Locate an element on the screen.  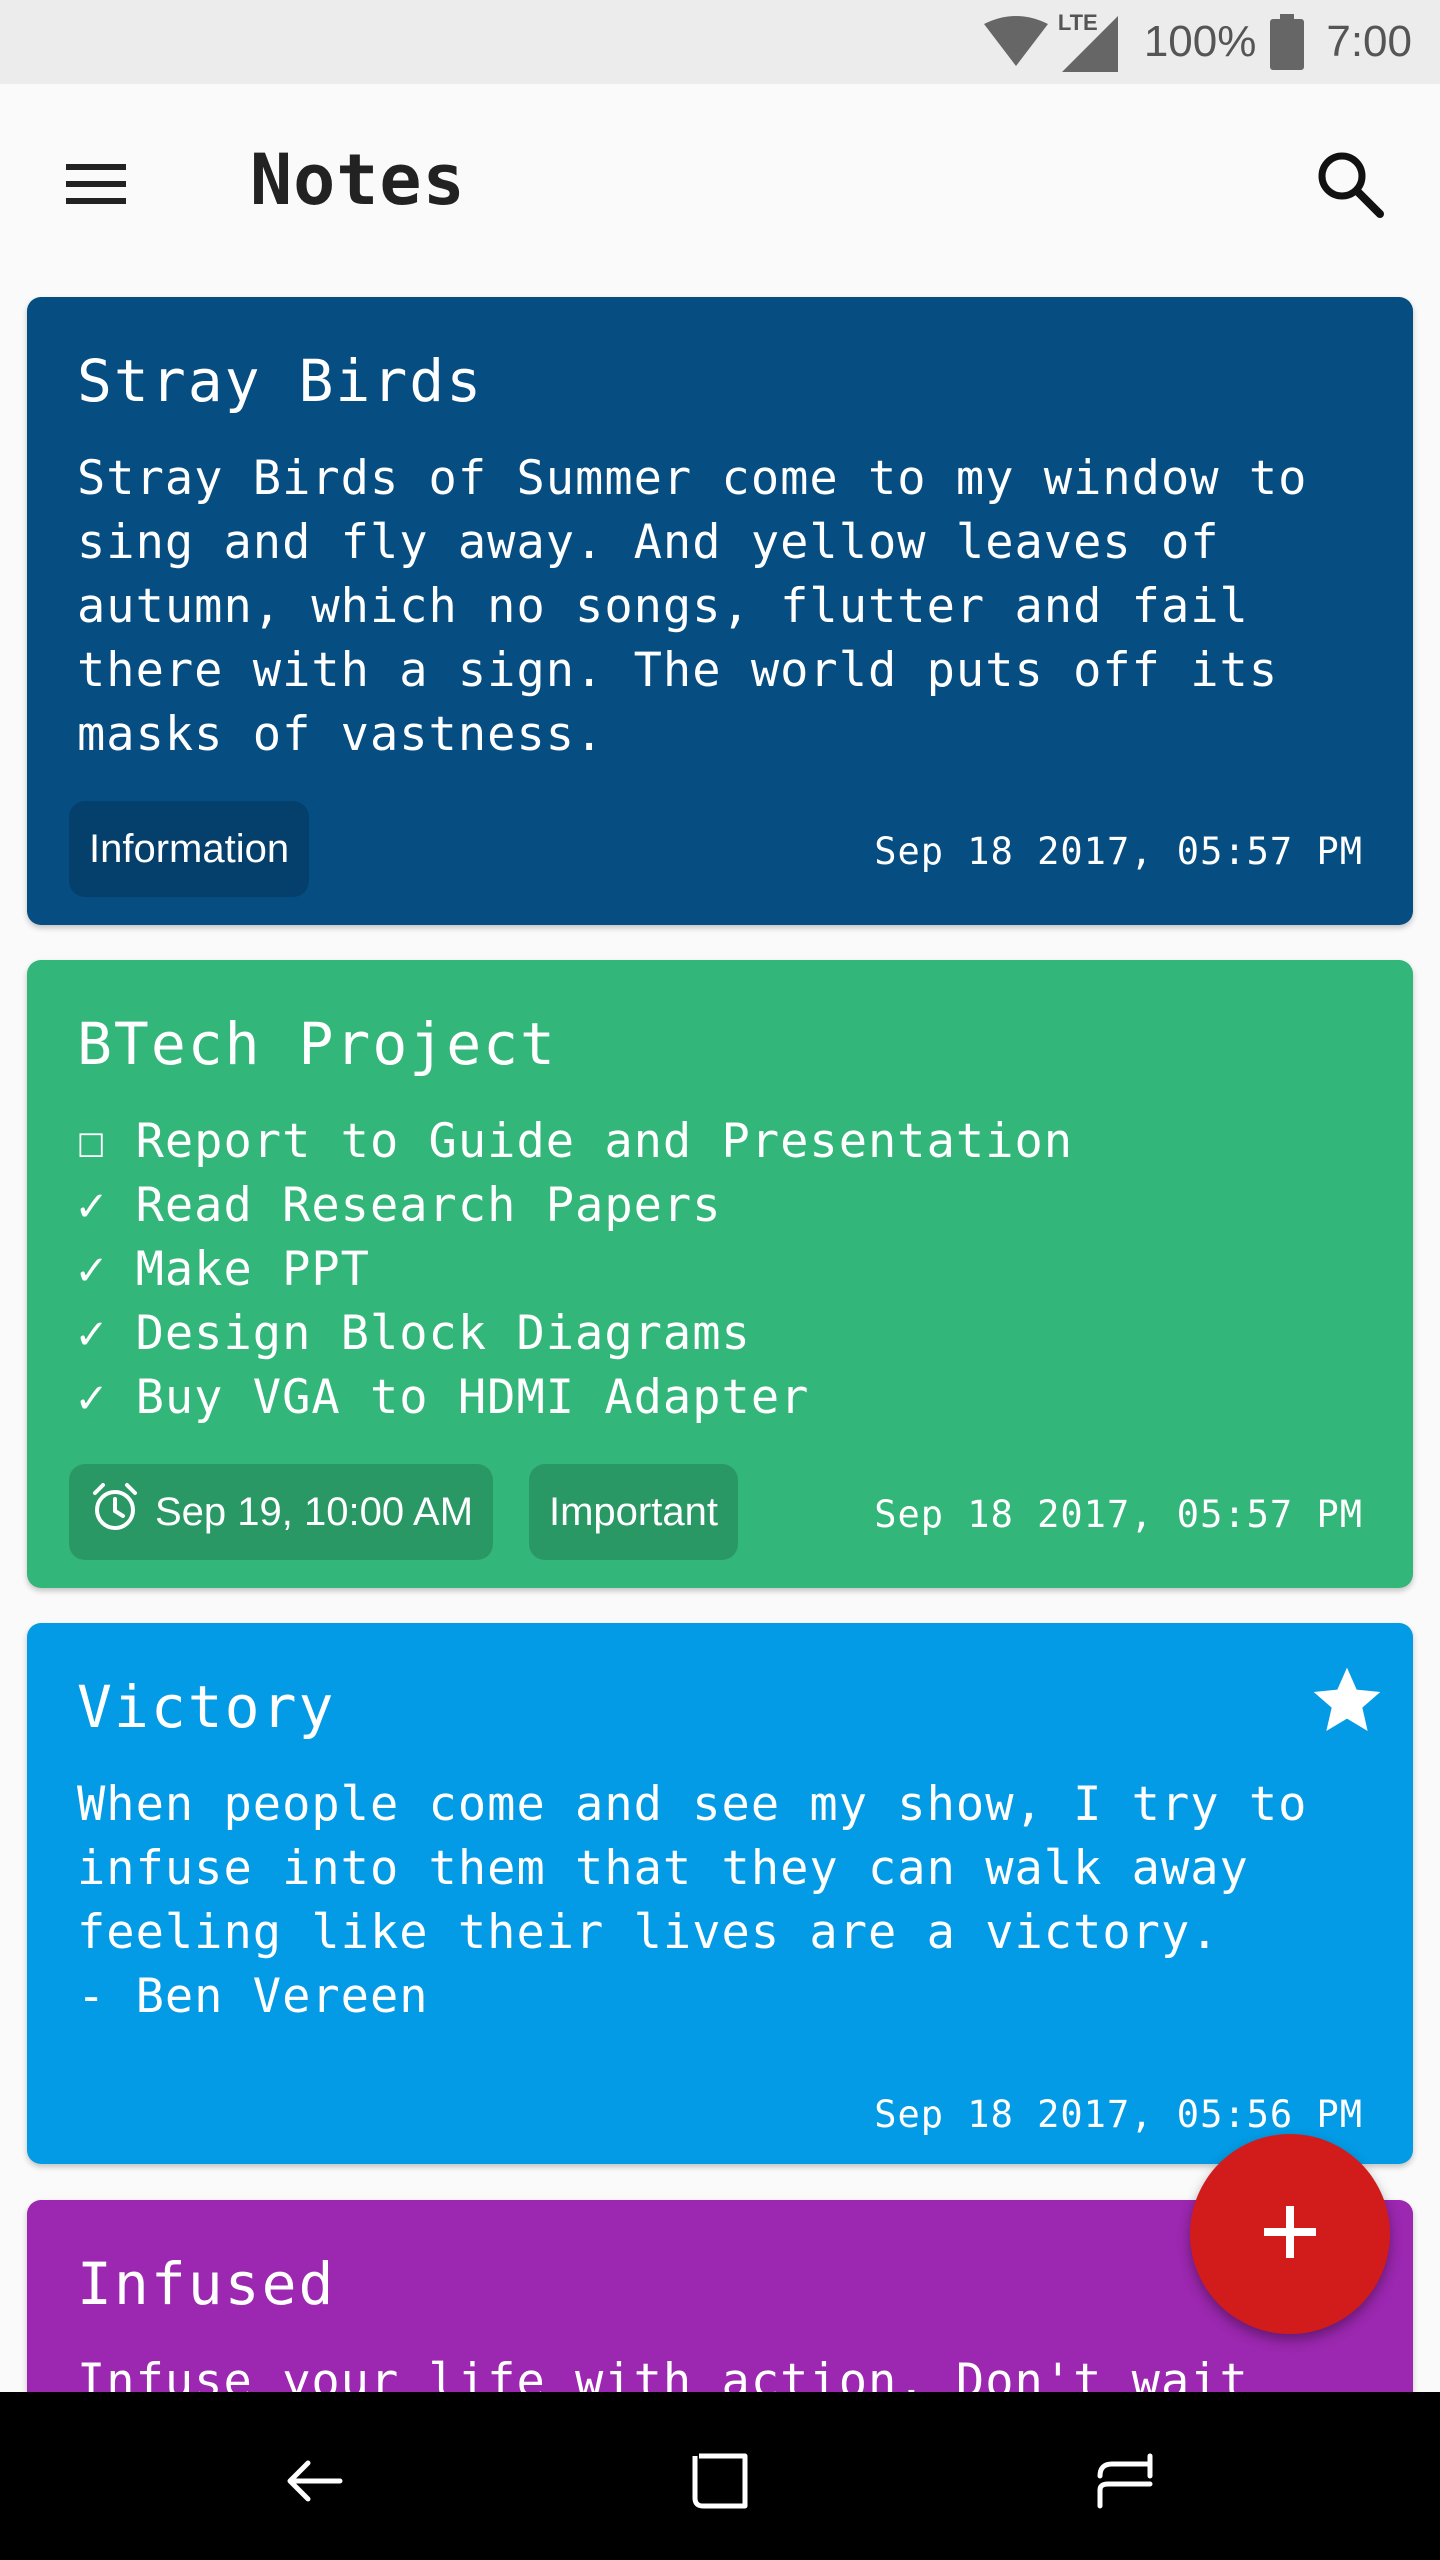
tag-label: Information is located at coordinates (189, 848).